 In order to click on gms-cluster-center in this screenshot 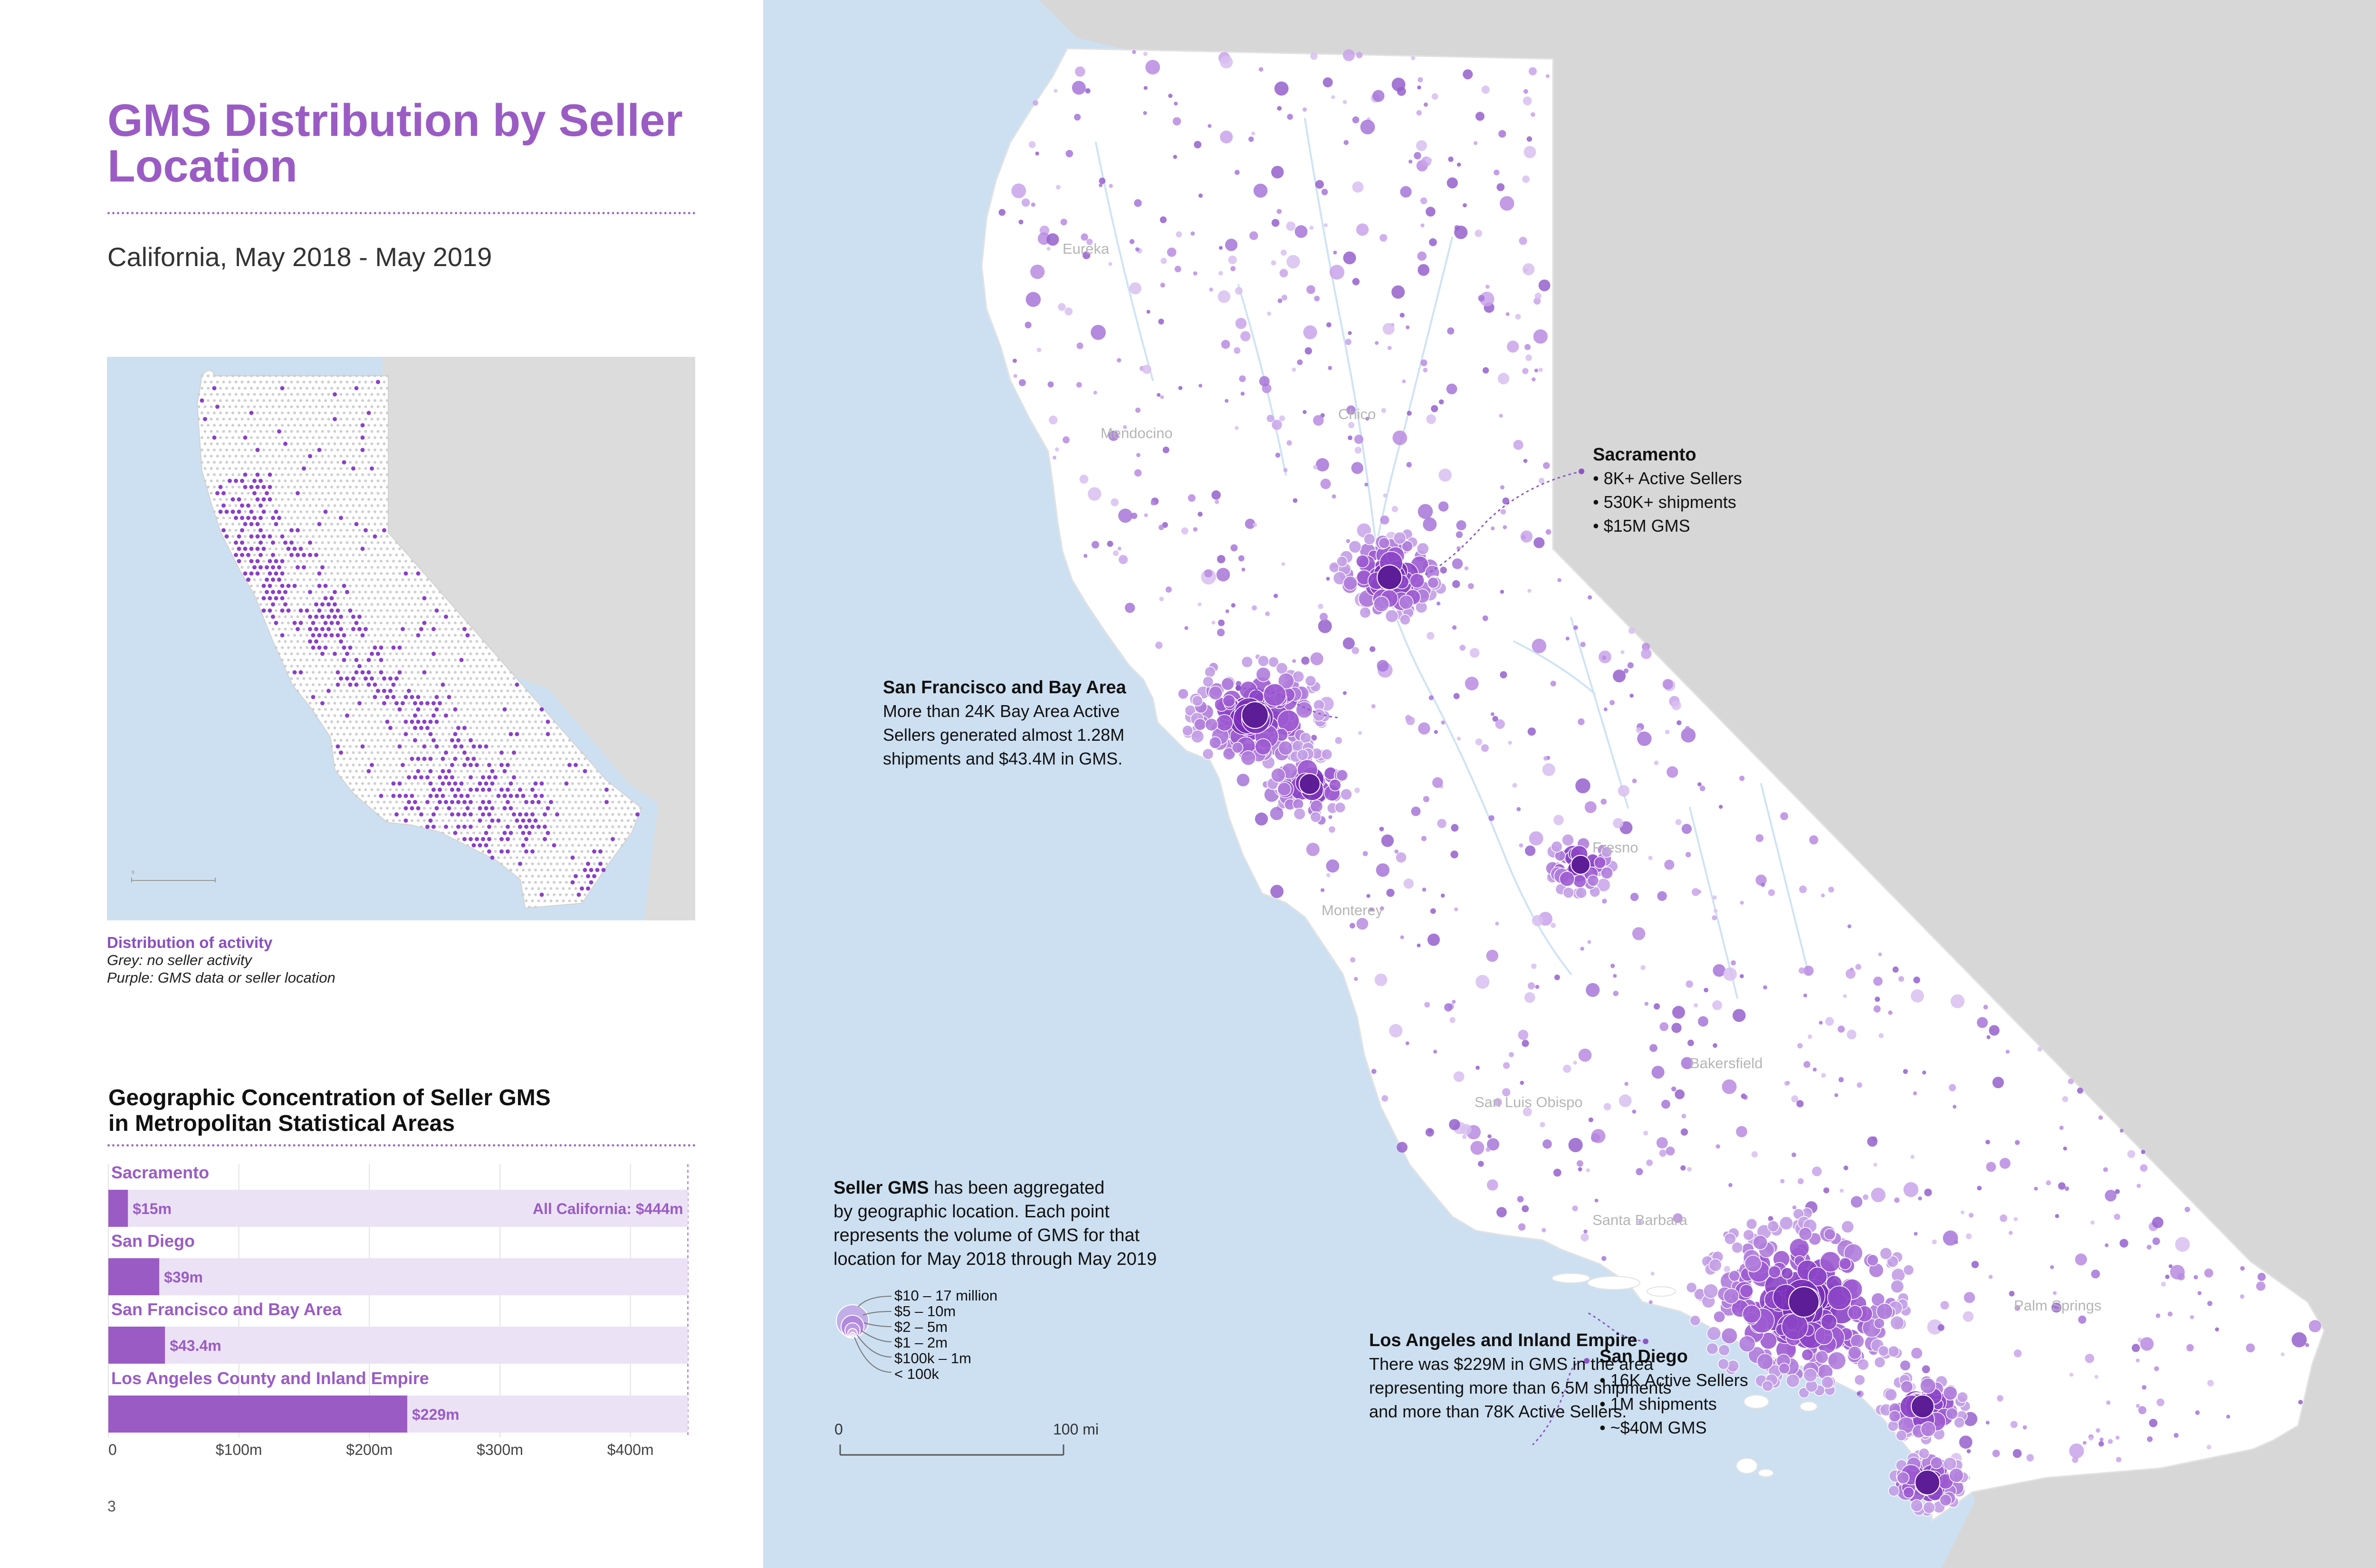, I will do `click(1580, 865)`.